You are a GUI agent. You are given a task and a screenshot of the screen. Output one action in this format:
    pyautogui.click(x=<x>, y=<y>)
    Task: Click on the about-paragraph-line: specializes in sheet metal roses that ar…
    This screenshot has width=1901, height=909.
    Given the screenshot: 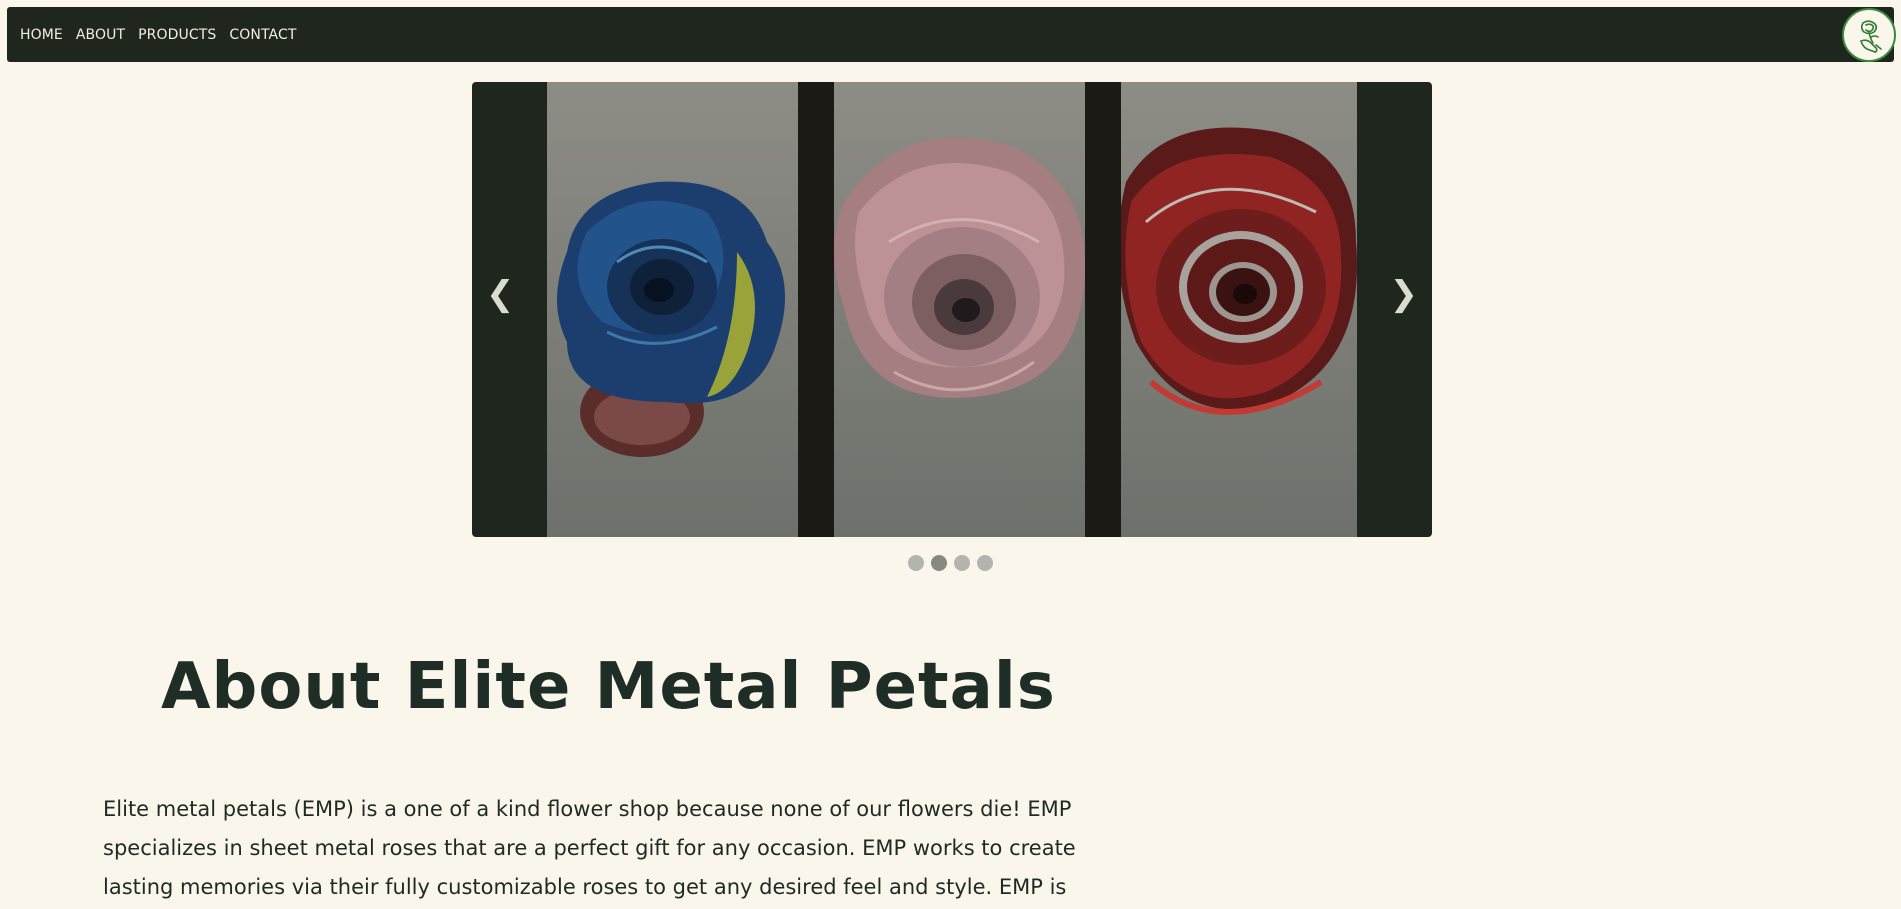 What is the action you would take?
    pyautogui.click(x=589, y=848)
    